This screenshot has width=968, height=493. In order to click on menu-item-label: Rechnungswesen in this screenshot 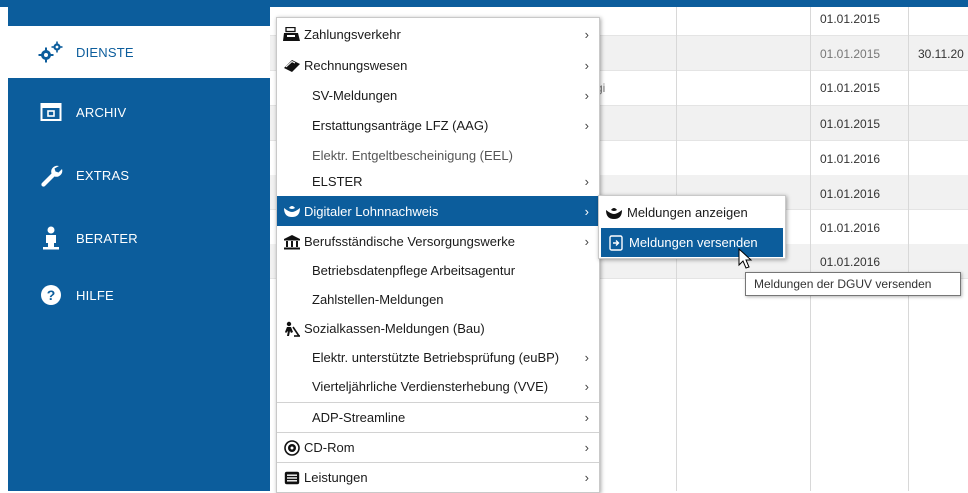, I will do `click(356, 65)`.